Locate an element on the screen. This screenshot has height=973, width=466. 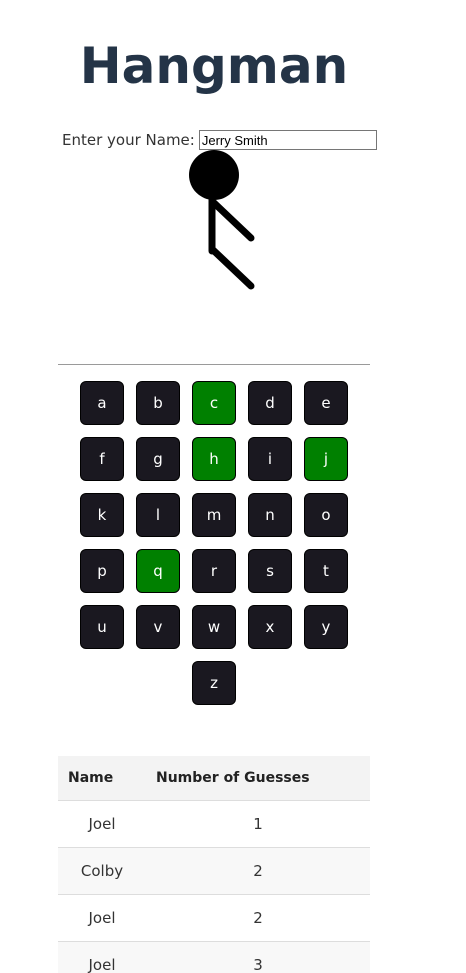
letter-key-p: p is located at coordinates (102, 571).